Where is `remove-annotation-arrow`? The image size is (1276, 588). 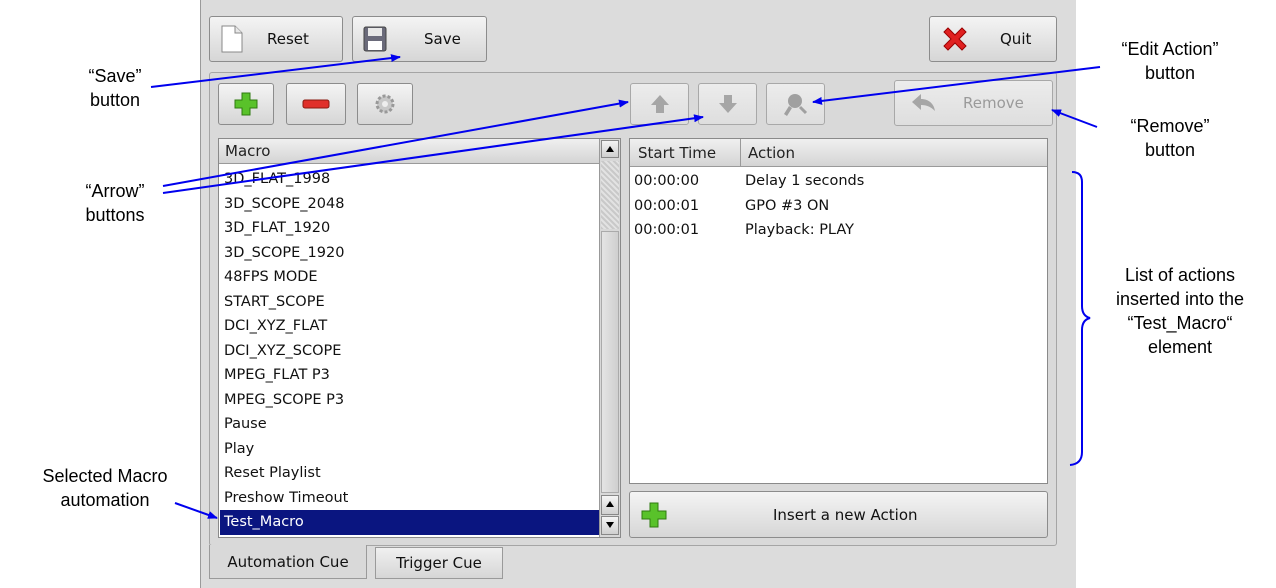 remove-annotation-arrow is located at coordinates (1074, 118).